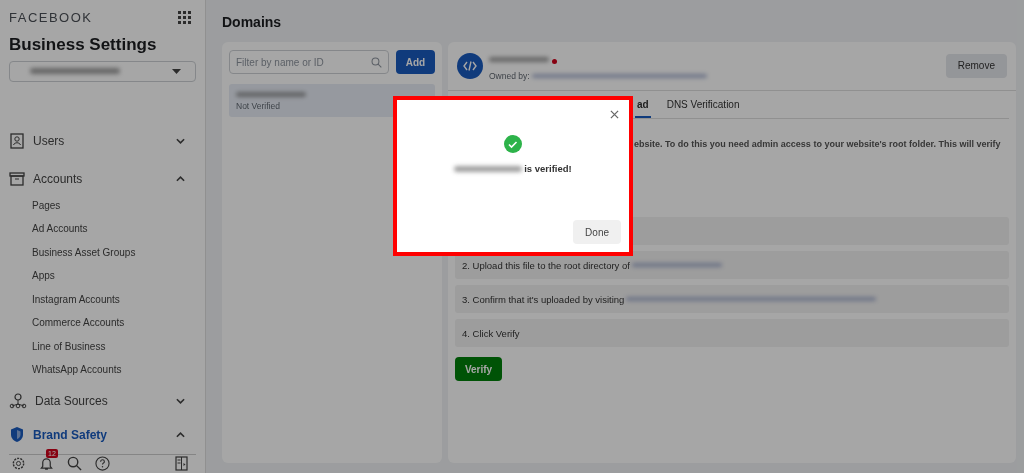  Describe the element at coordinates (46, 464) in the screenshot. I see `notifications-icon` at that location.